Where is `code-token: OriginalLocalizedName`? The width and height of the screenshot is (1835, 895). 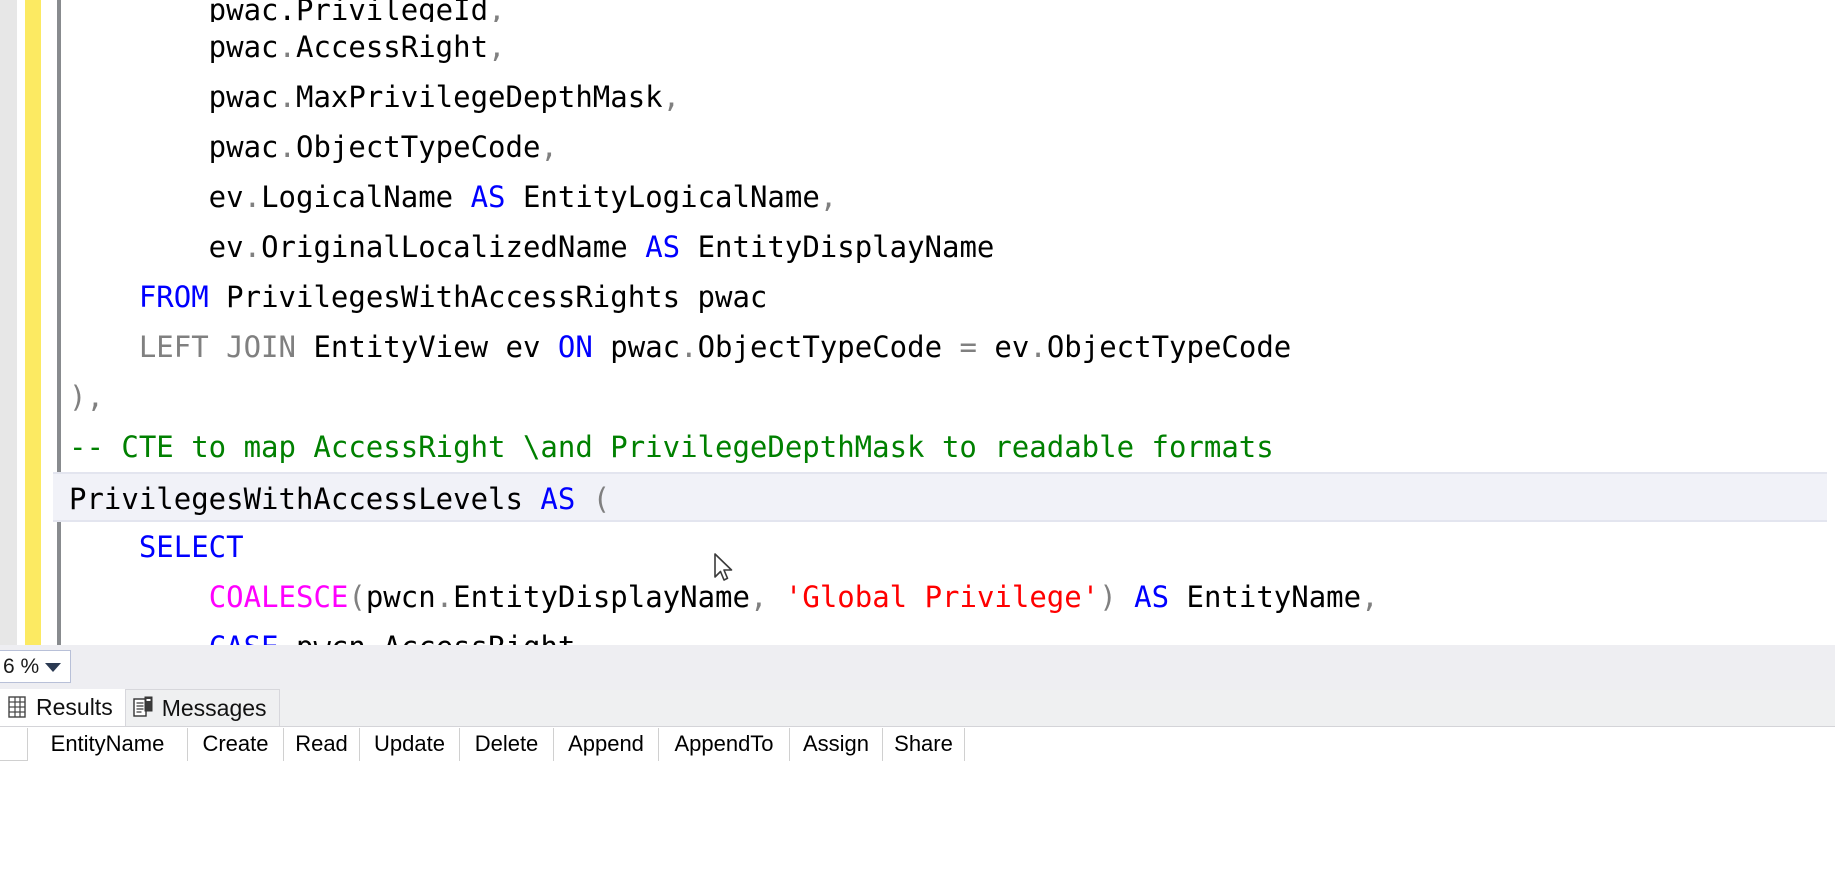 code-token: OriginalLocalizedName is located at coordinates (453, 247).